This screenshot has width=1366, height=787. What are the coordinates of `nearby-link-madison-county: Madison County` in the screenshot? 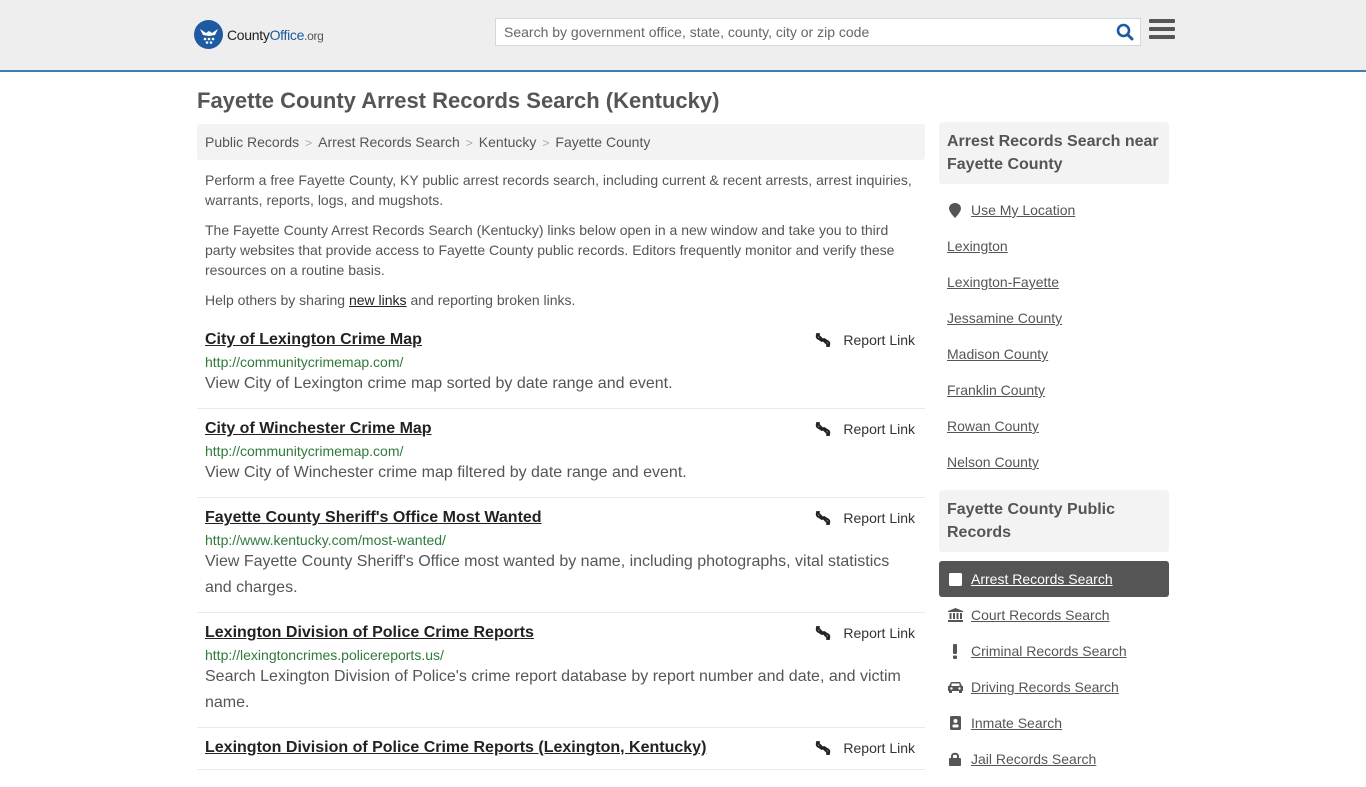 It's located at (997, 354).